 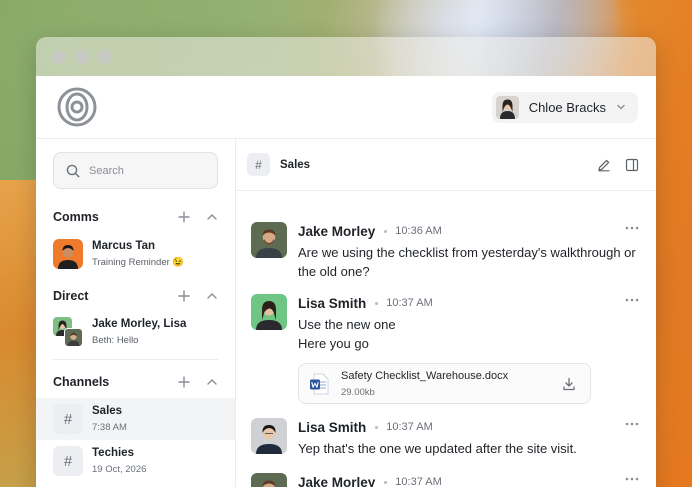 What do you see at coordinates (444, 383) in the screenshot?
I see `attachment-card: Safety Checklist_Warehouse.docx 29.00kb` at bounding box center [444, 383].